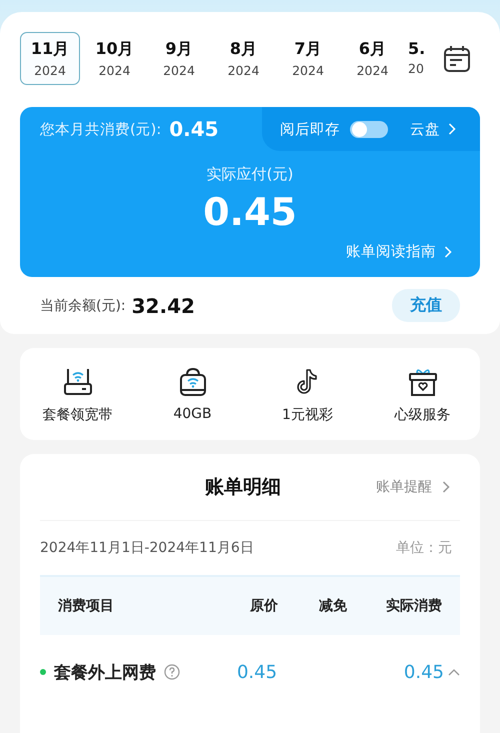  I want to click on help-icon, so click(172, 672).